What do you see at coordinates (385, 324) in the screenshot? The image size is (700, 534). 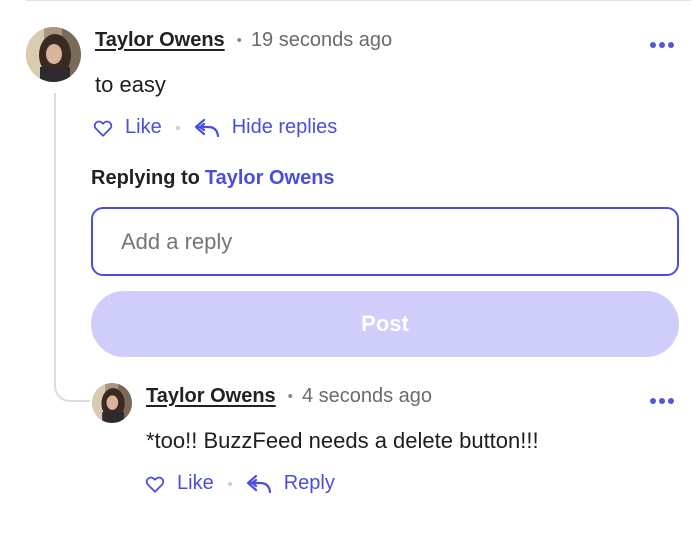 I see `post-button: Post` at bounding box center [385, 324].